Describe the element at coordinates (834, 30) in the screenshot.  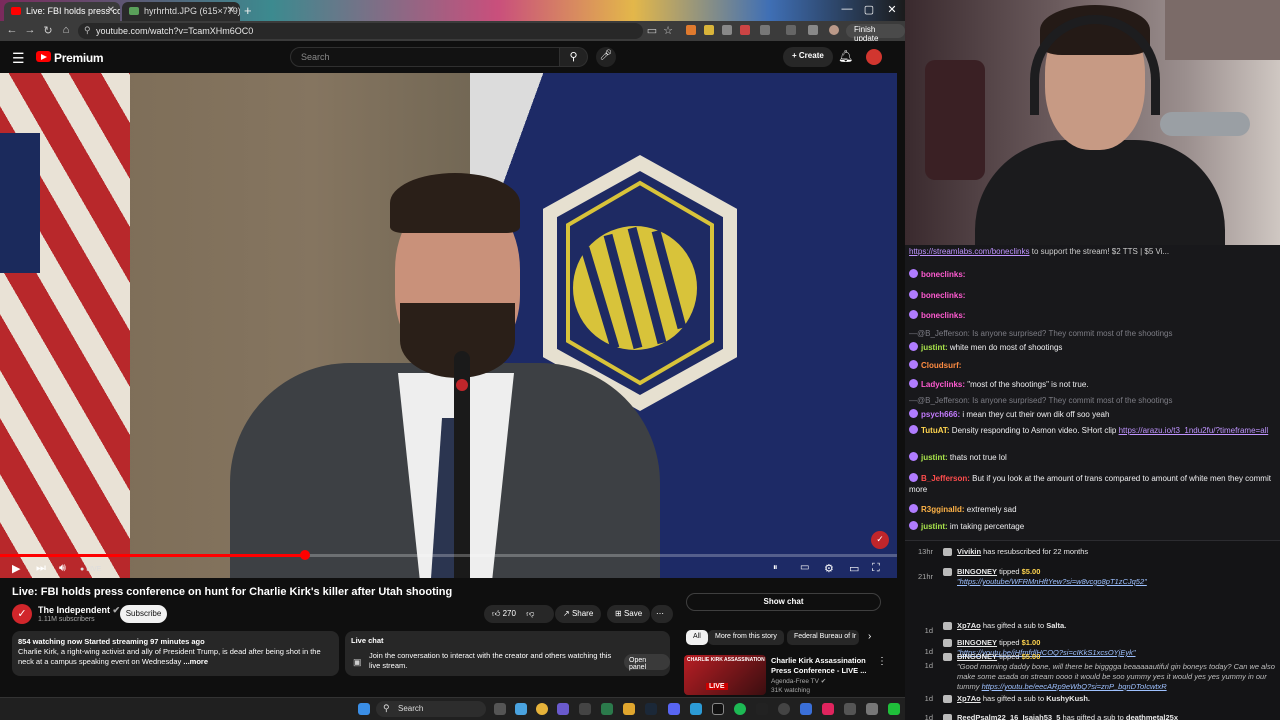
I see `profile-avatar` at that location.